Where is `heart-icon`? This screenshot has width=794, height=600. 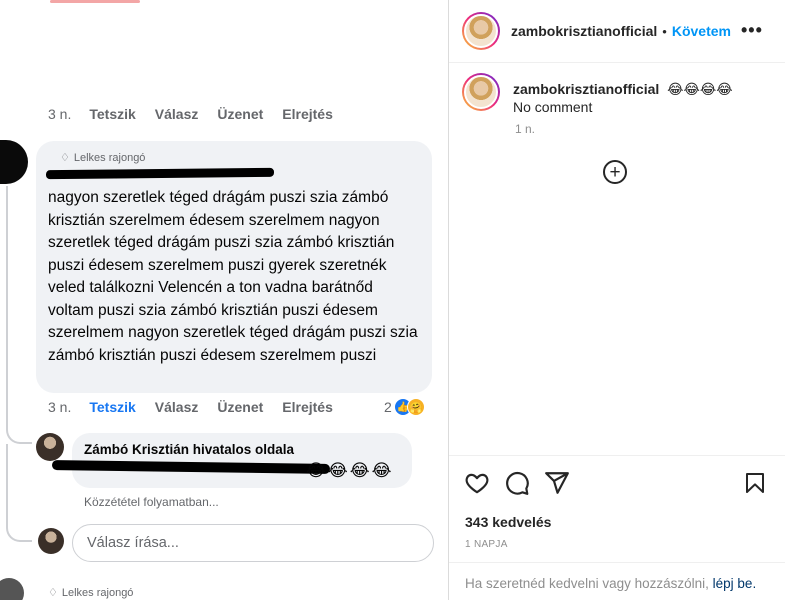 heart-icon is located at coordinates (477, 483).